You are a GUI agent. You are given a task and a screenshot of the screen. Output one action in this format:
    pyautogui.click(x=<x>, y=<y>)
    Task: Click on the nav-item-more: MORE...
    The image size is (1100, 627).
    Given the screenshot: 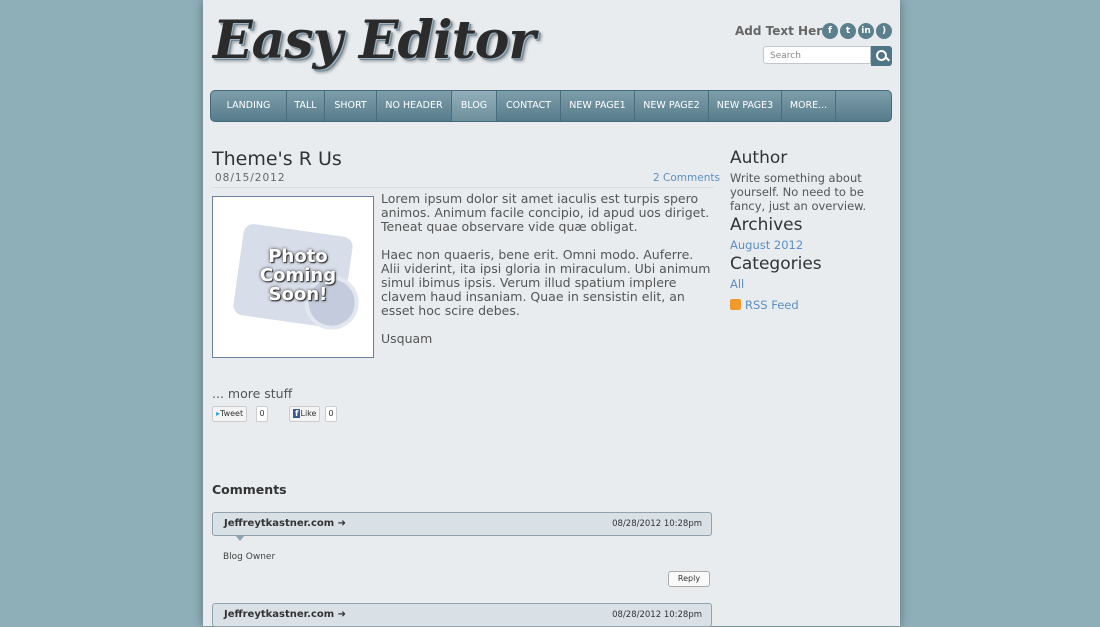 What is the action you would take?
    pyautogui.click(x=809, y=106)
    